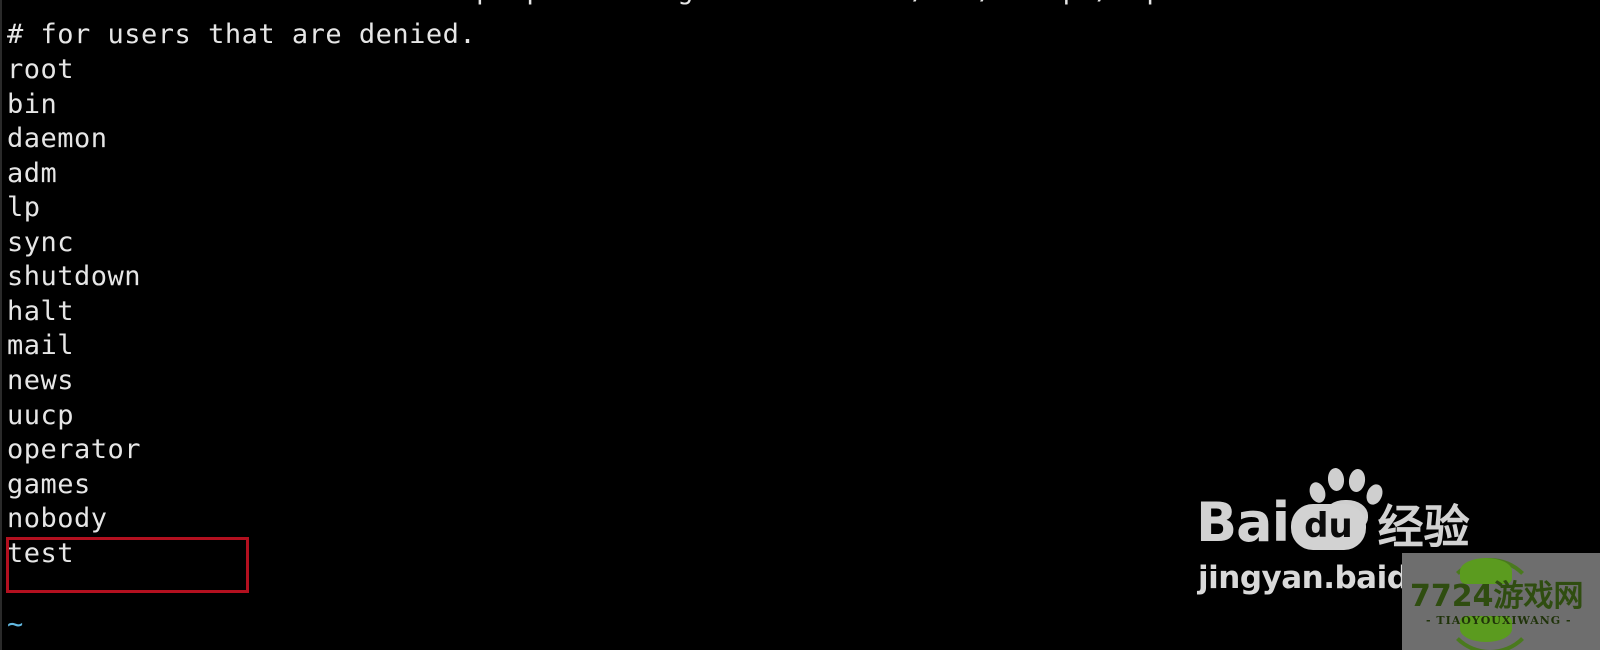 The image size is (1600, 650). Describe the element at coordinates (15, 624) in the screenshot. I see `vim-empty-line-marker: ~` at that location.